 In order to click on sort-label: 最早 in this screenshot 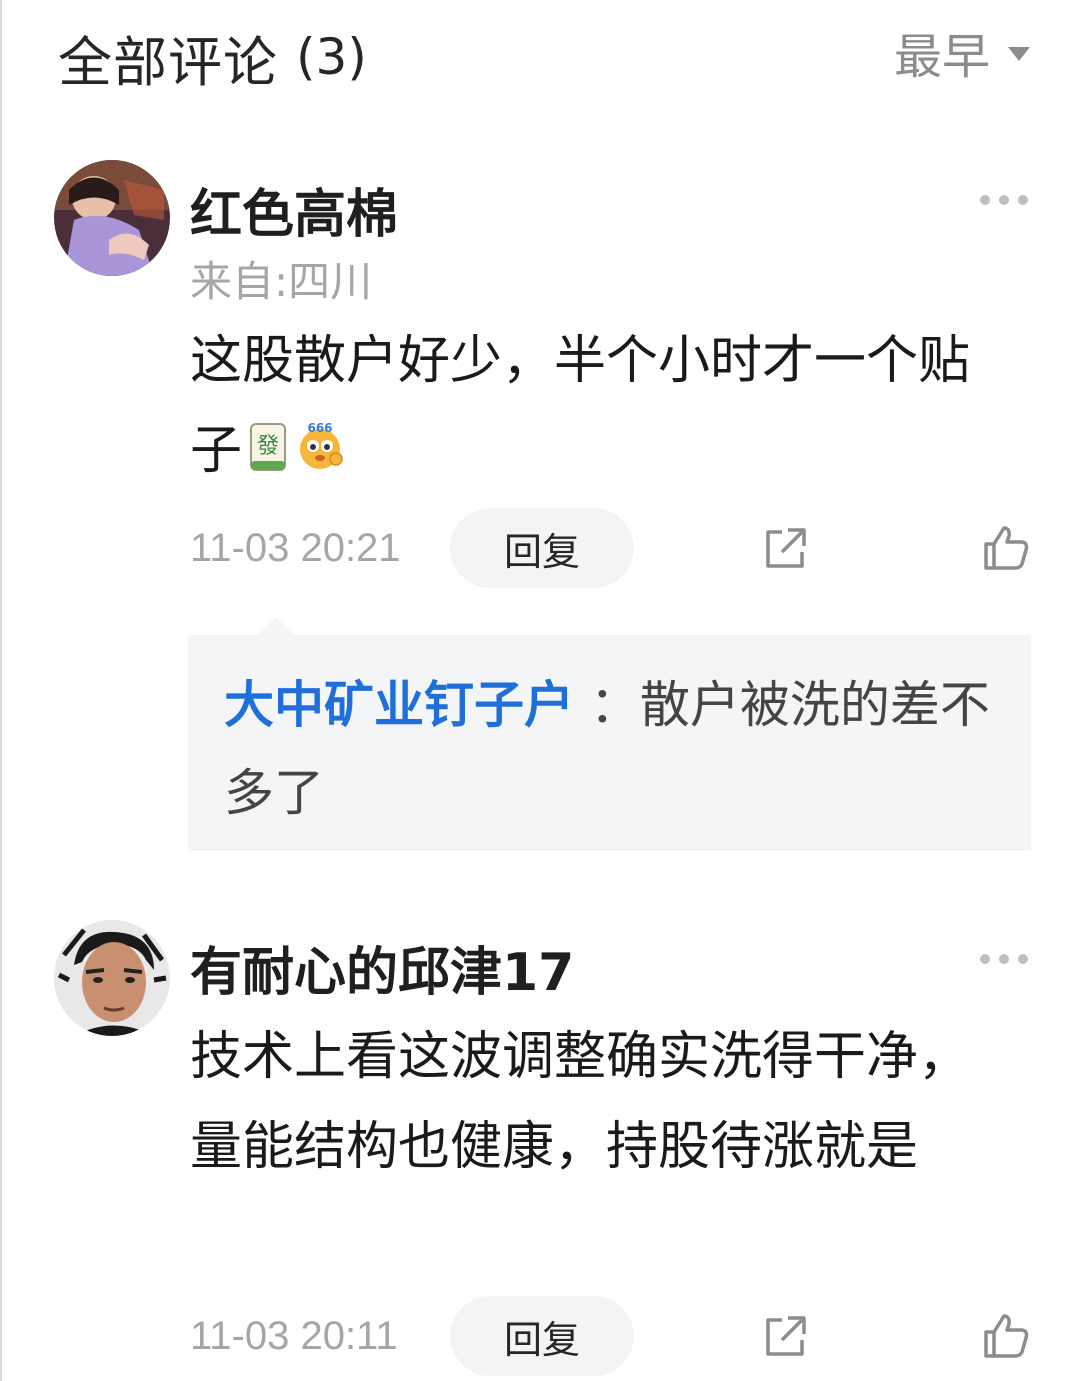, I will do `click(941, 57)`.